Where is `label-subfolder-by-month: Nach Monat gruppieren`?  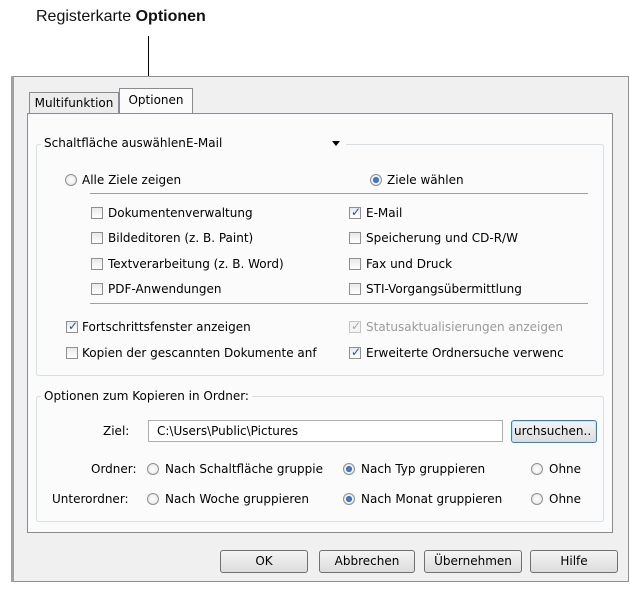 label-subfolder-by-month: Nach Monat gruppieren is located at coordinates (432, 499).